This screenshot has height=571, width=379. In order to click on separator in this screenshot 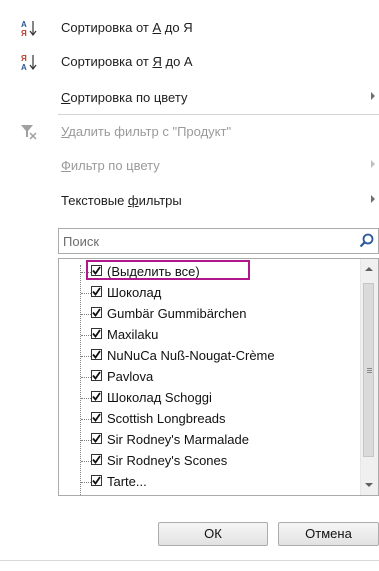, I will do `click(218, 114)`.